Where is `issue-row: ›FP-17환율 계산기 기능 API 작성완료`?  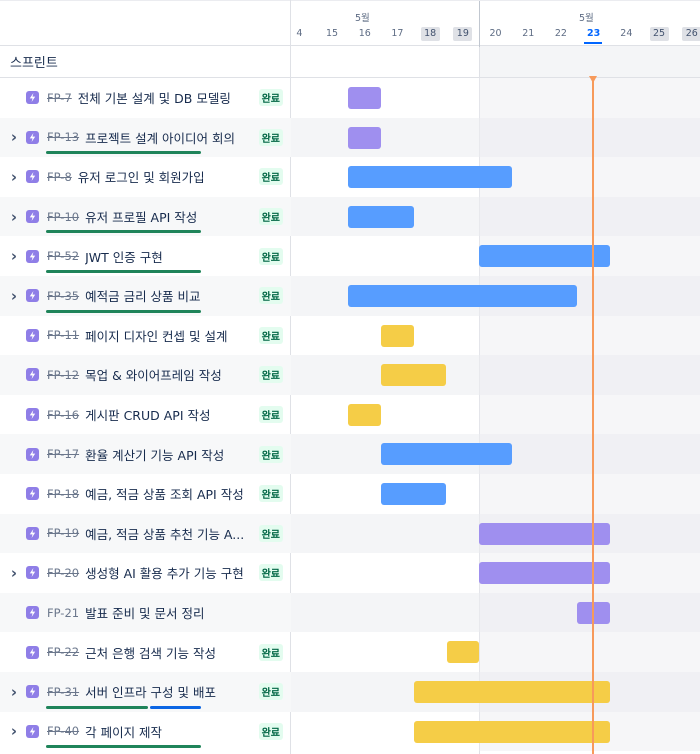 issue-row: ›FP-17환율 계산기 기능 API 작성완료 is located at coordinates (145, 454).